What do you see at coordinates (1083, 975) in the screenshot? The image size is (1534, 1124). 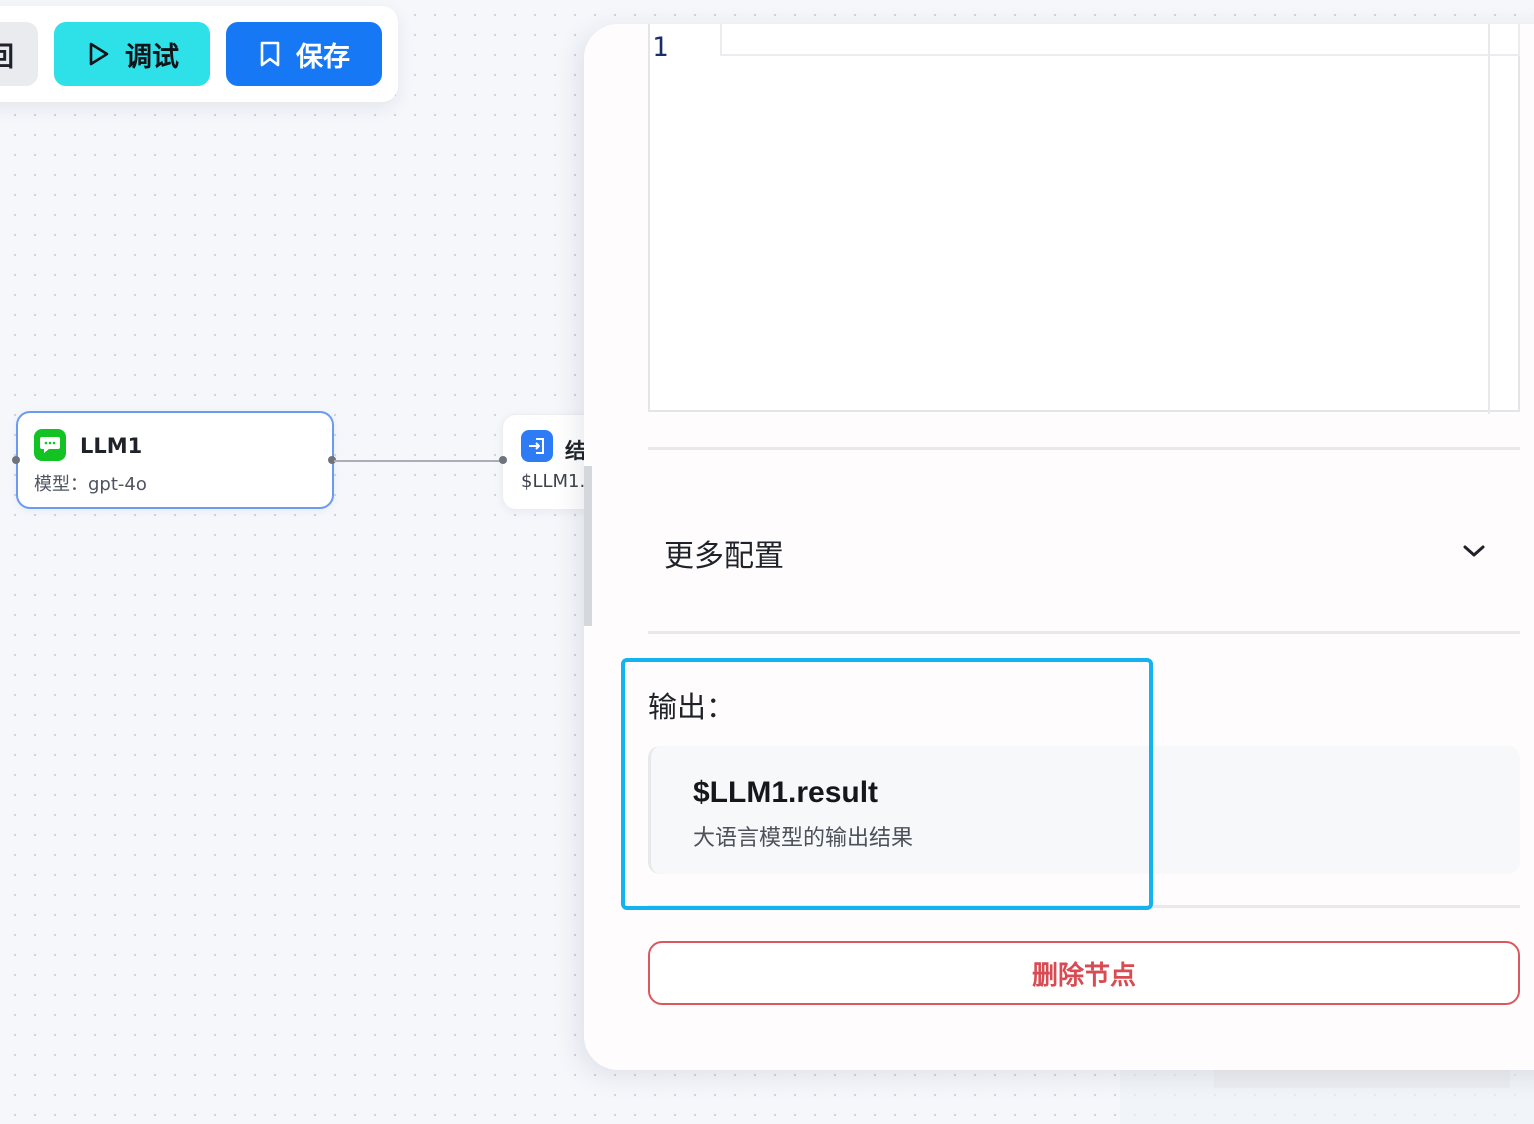 I see `delete-node-label: 删除节点` at bounding box center [1083, 975].